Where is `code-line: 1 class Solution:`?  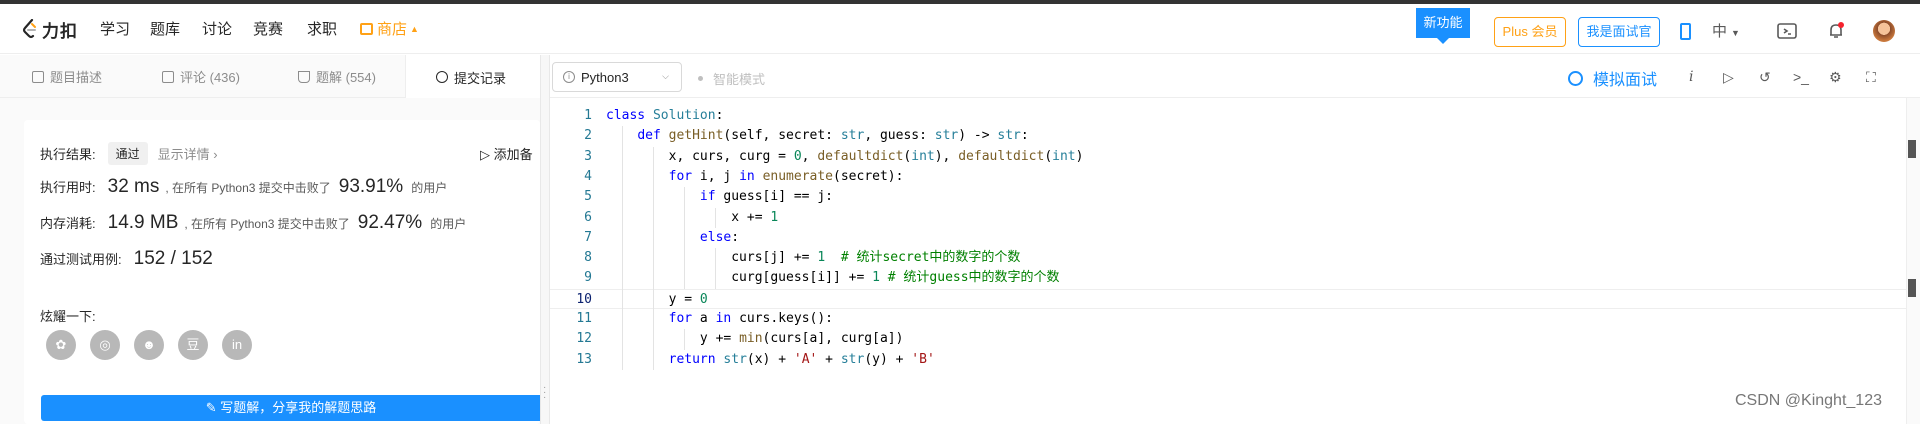 code-line: 1 class Solution: is located at coordinates (1228, 116).